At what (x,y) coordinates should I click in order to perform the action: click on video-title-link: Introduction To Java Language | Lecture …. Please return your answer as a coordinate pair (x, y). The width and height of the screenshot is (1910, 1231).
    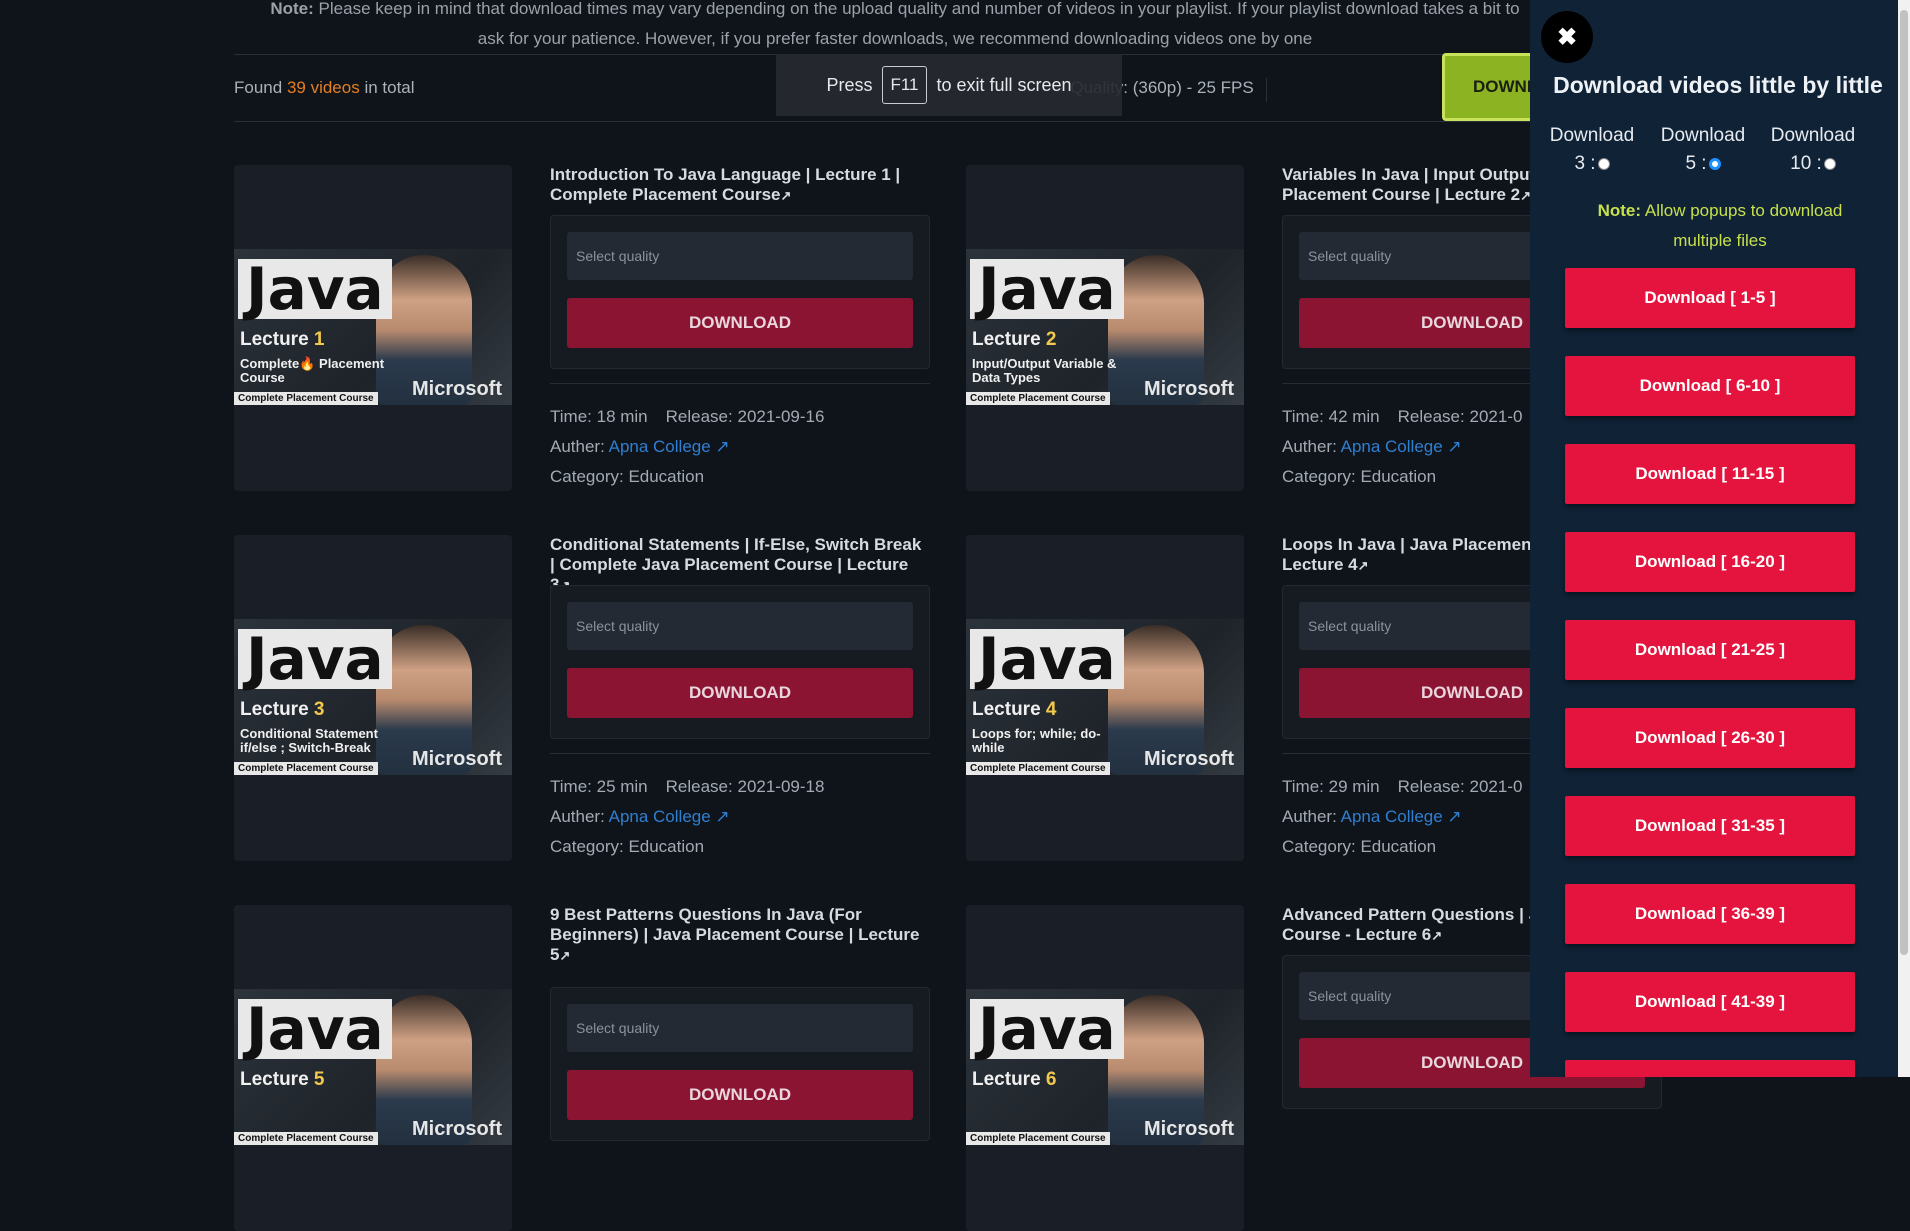
    Looking at the image, I should click on (740, 185).